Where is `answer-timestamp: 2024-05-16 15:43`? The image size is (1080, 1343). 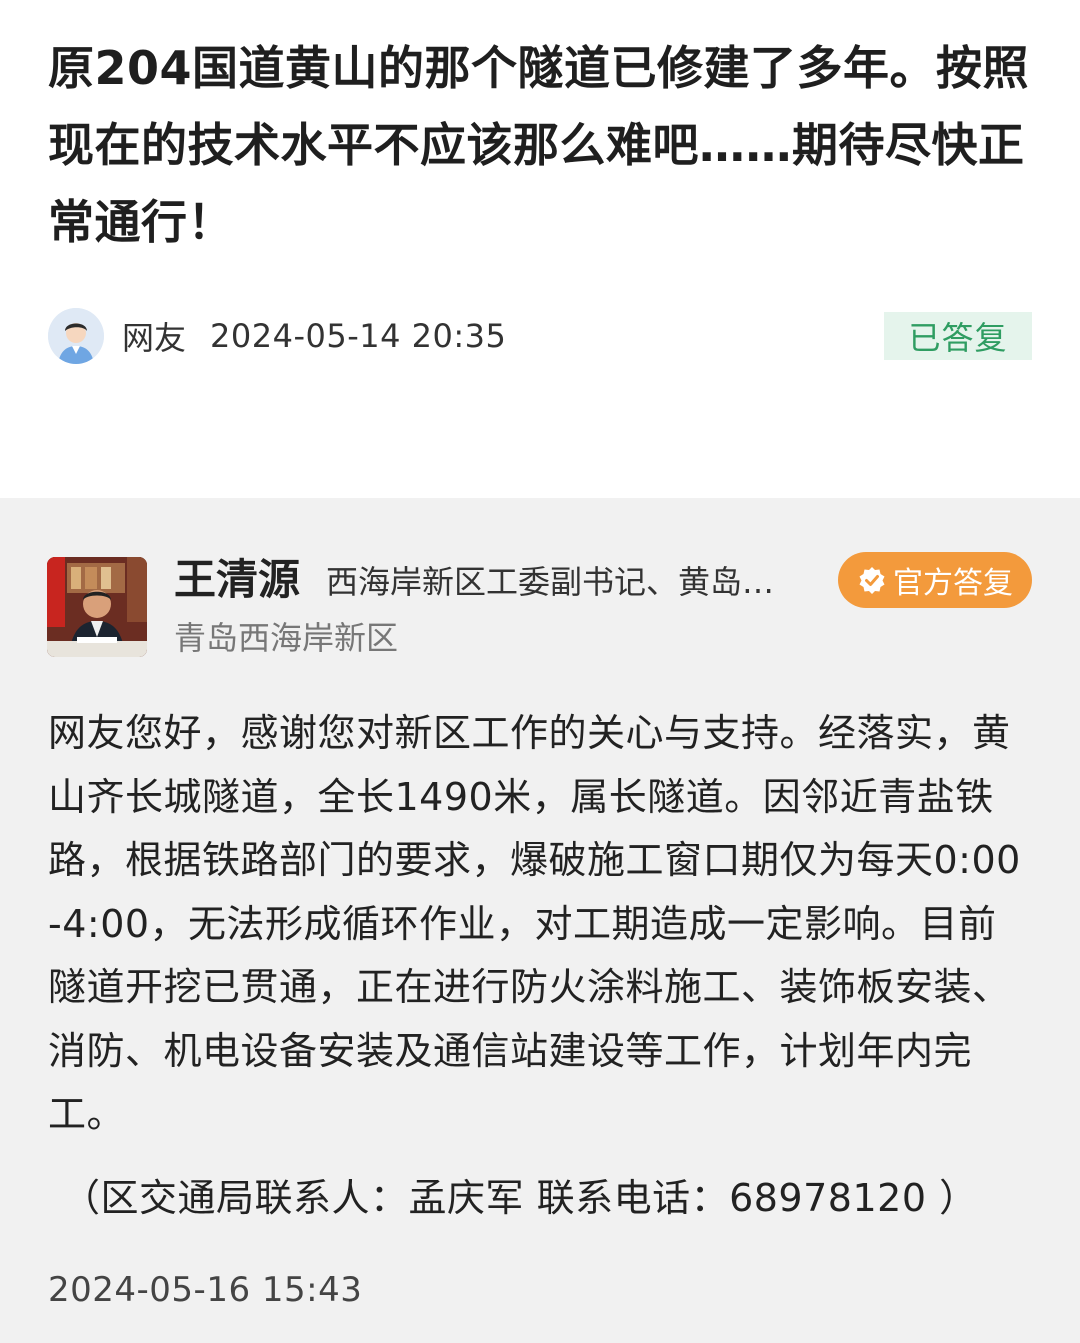 answer-timestamp: 2024-05-16 15:43 is located at coordinates (205, 1290).